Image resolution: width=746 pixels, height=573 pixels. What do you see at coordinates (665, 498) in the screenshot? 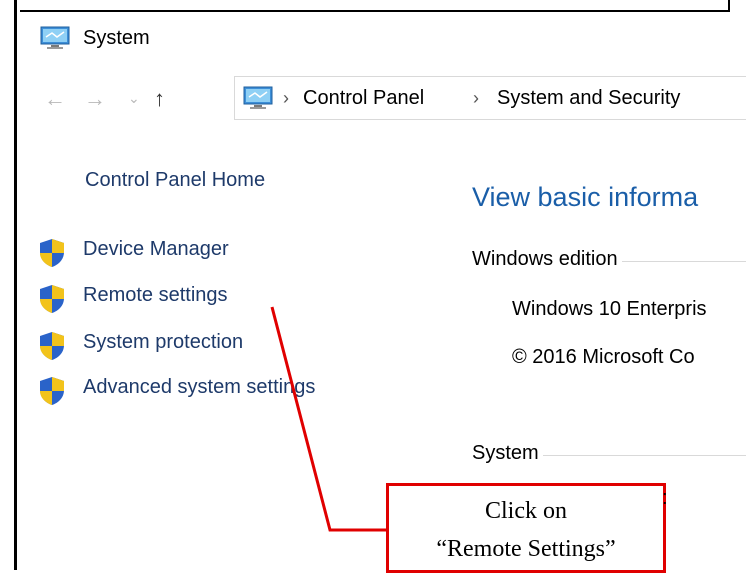
I see `system-partial-text: :` at bounding box center [665, 498].